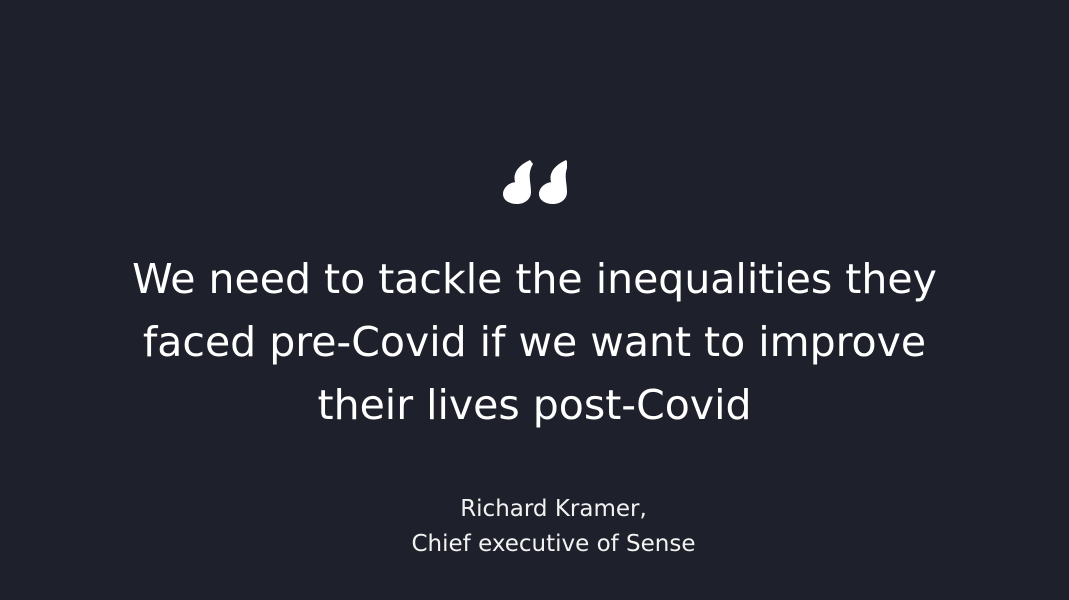 This screenshot has height=600, width=1069. Describe the element at coordinates (534, 405) in the screenshot. I see `quote-line: their lives post-Covid` at that location.